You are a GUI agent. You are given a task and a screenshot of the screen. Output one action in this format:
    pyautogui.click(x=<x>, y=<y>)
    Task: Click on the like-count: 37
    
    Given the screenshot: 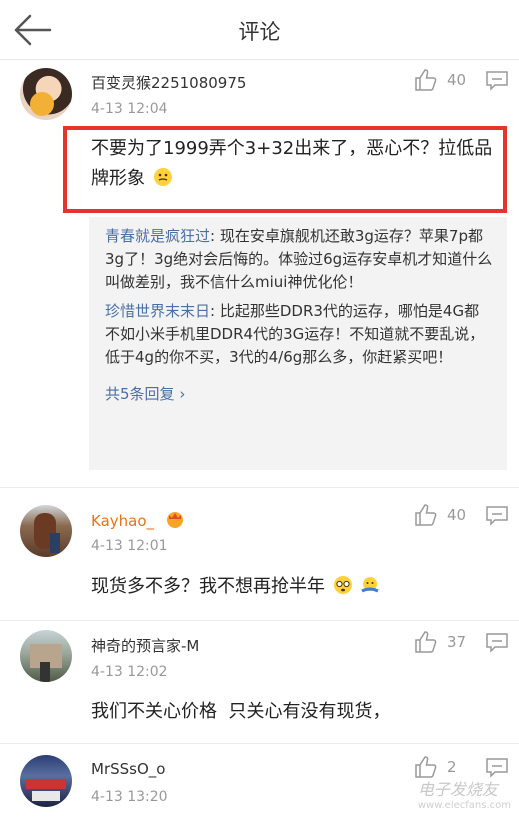 What is the action you would take?
    pyautogui.click(x=457, y=642)
    